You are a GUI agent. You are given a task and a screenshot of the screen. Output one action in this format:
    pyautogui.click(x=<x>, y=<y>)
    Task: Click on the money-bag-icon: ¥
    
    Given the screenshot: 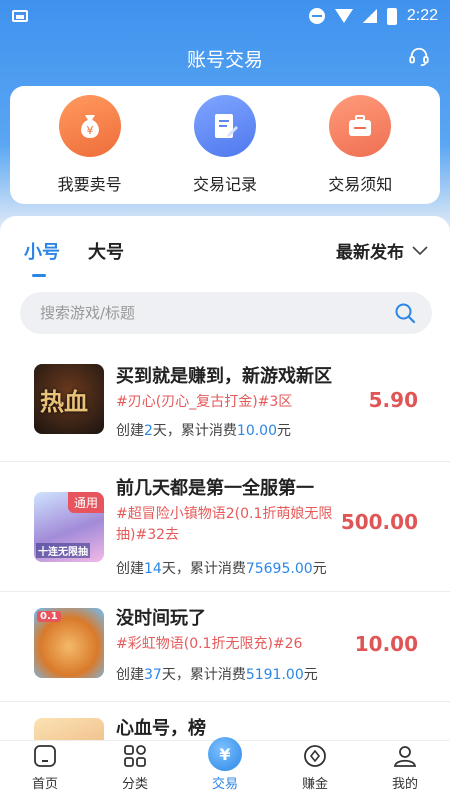 What is the action you would take?
    pyautogui.click(x=89, y=126)
    